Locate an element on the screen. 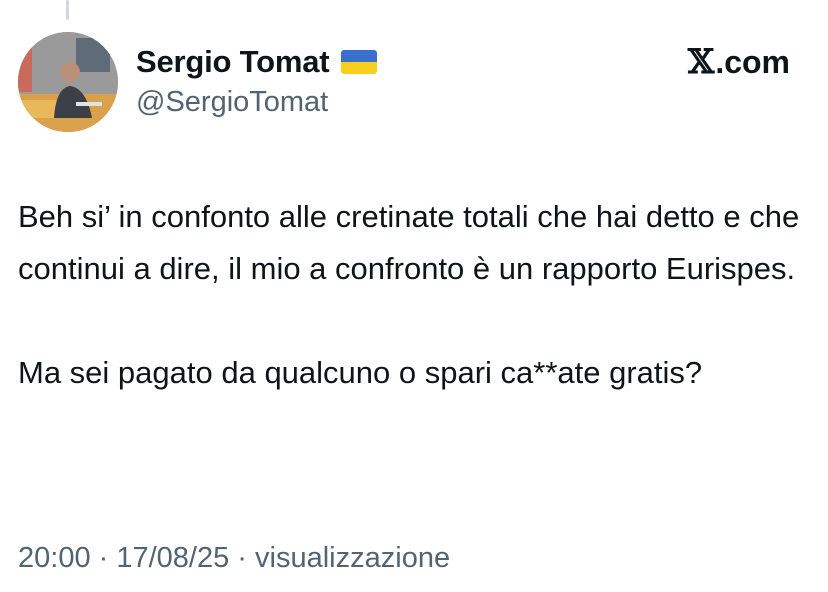 The height and width of the screenshot is (592, 828). author-name-row: Sergio Tomat is located at coordinates (257, 62).